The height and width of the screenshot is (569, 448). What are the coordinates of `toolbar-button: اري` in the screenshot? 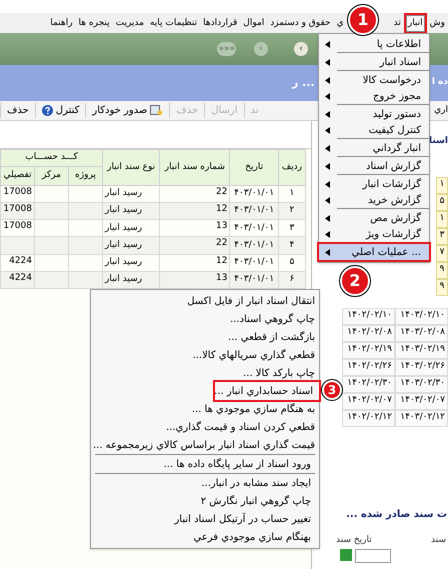 It's located at (441, 111).